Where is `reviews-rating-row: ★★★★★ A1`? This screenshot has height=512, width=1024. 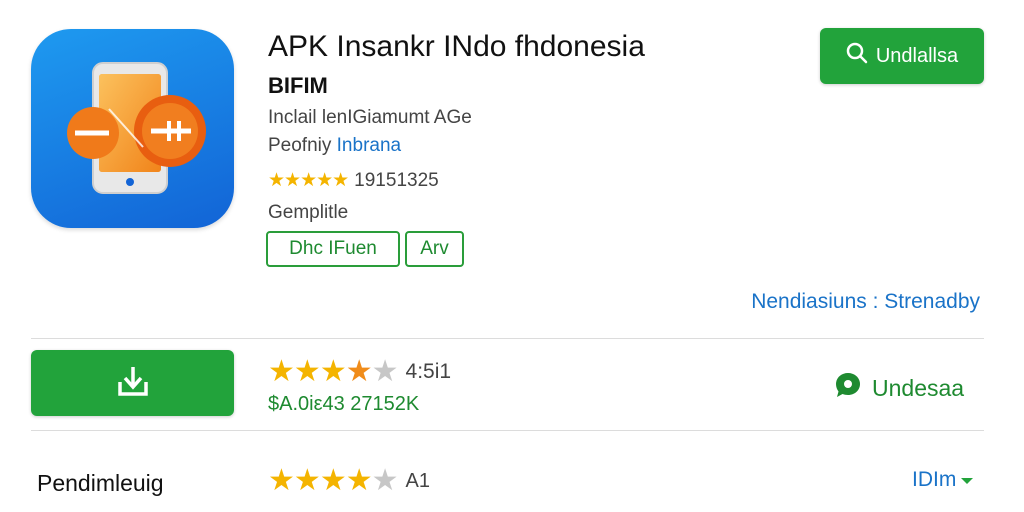 reviews-rating-row: ★★★★★ A1 is located at coordinates (349, 481).